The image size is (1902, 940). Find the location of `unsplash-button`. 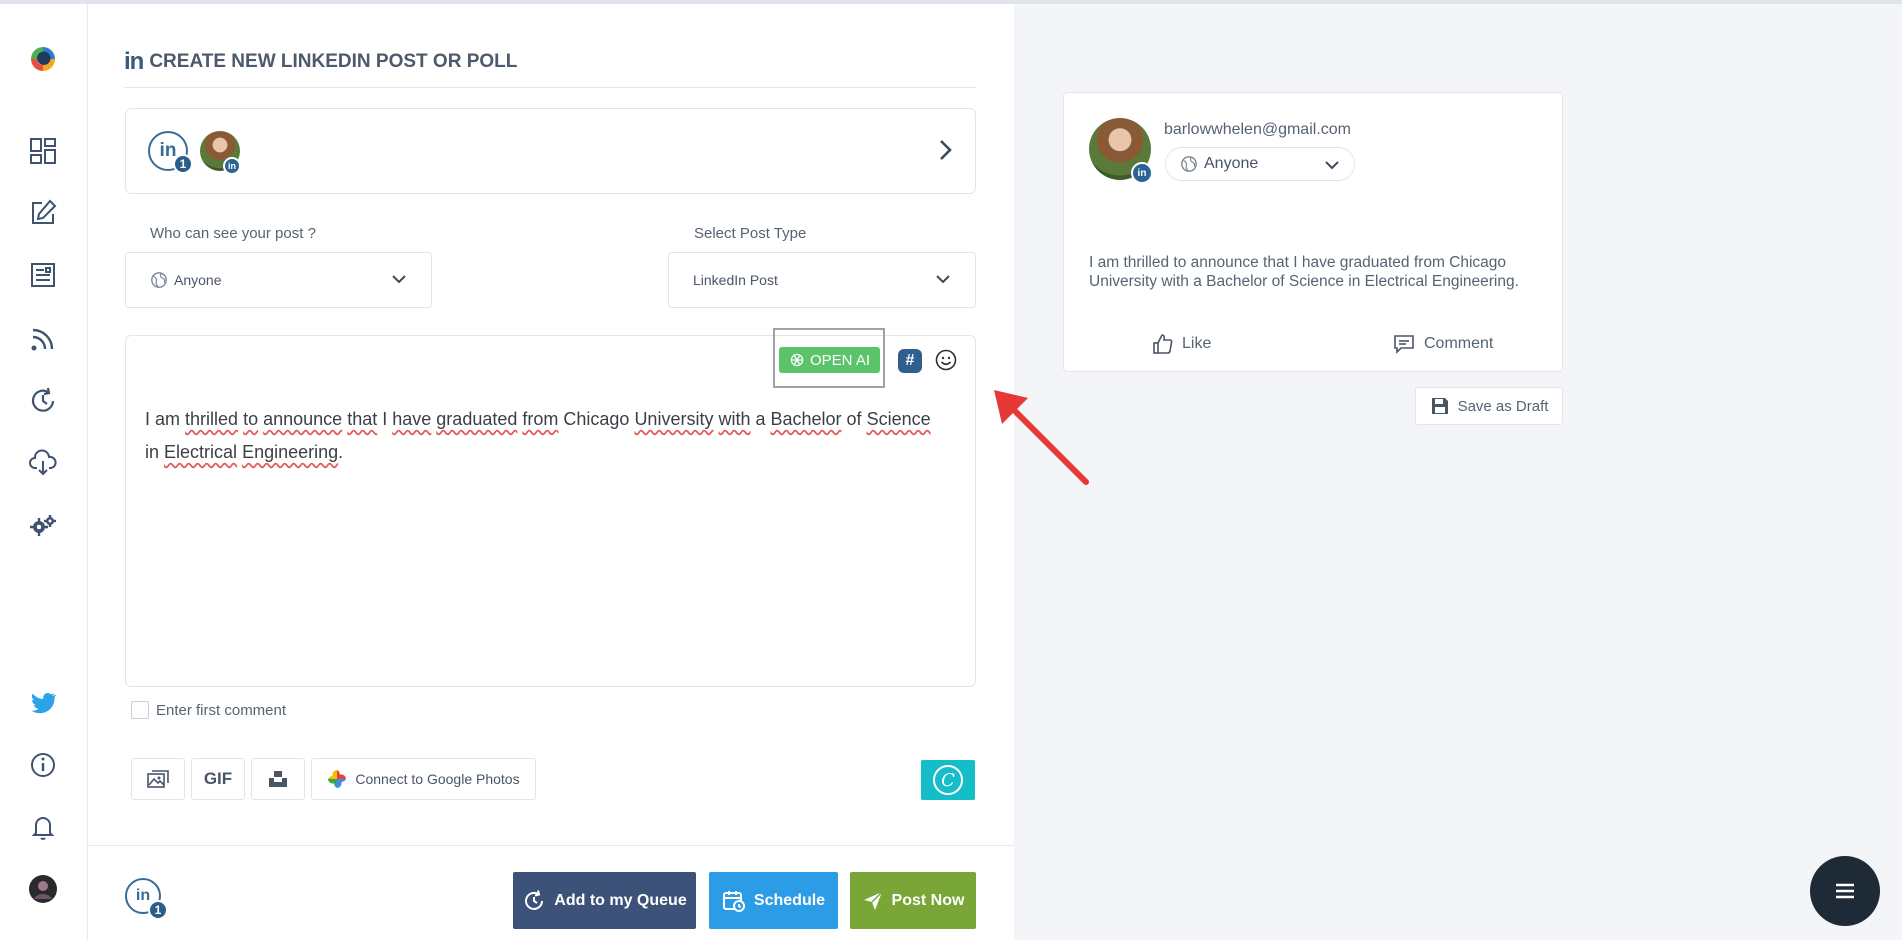

unsplash-button is located at coordinates (278, 779).